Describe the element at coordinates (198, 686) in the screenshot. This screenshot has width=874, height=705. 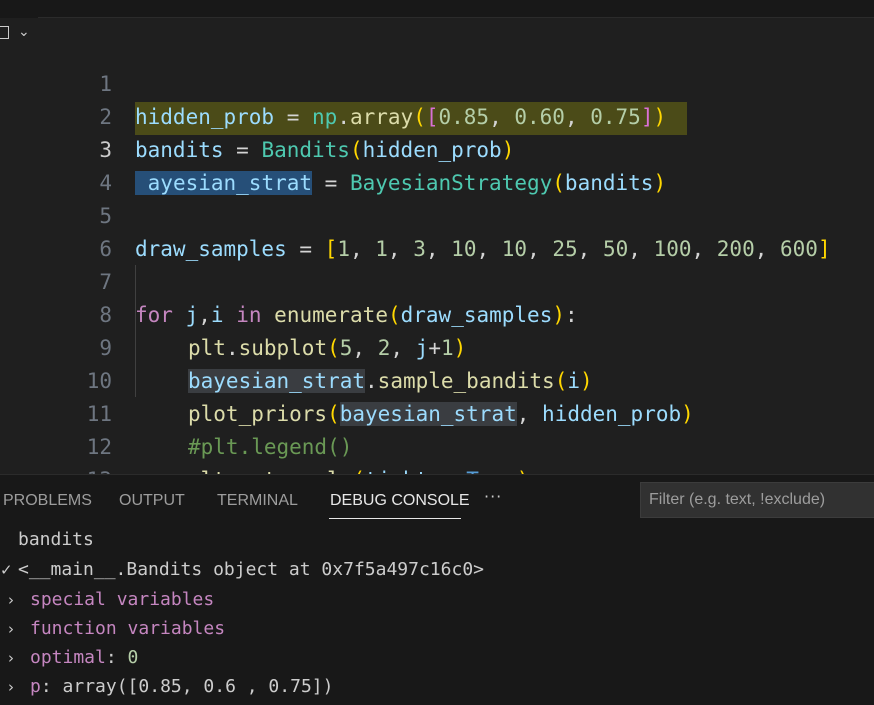
I see `variable-value: array([0.85, 0.6 , 0.75])` at that location.